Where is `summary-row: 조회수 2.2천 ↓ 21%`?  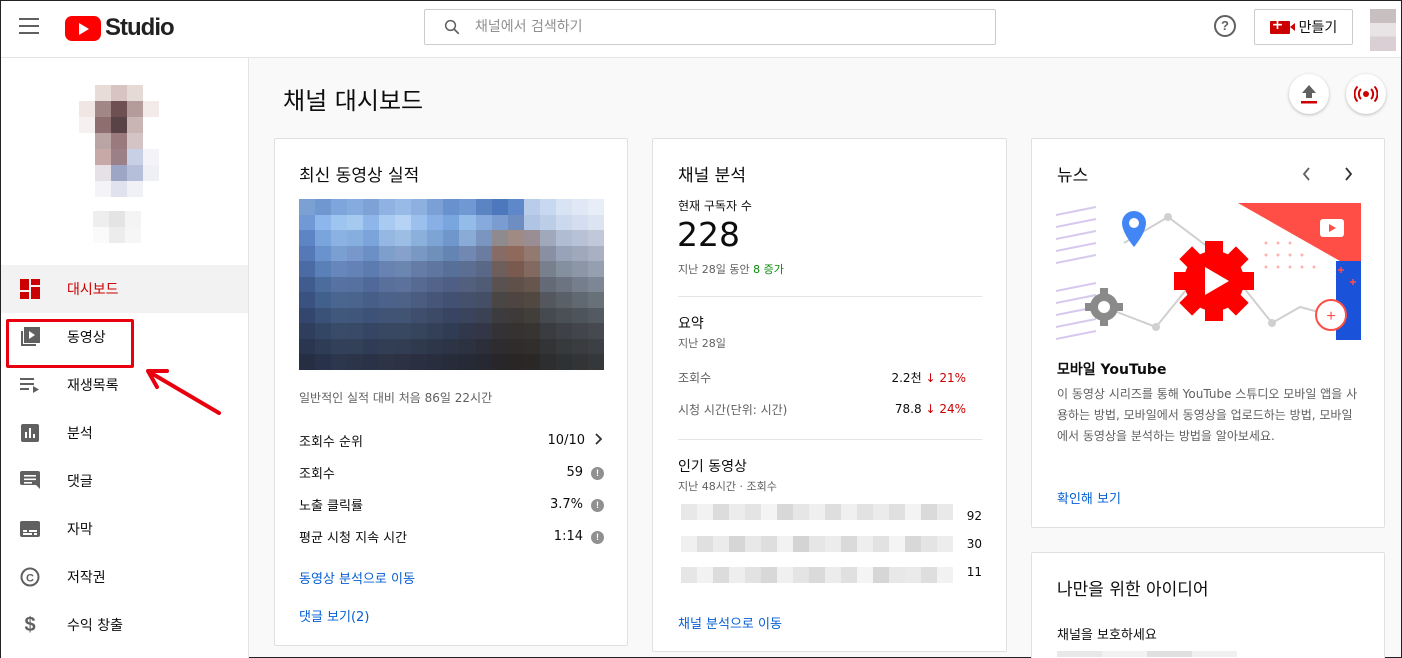 summary-row: 조회수 2.2천 ↓ 21% is located at coordinates (822, 377).